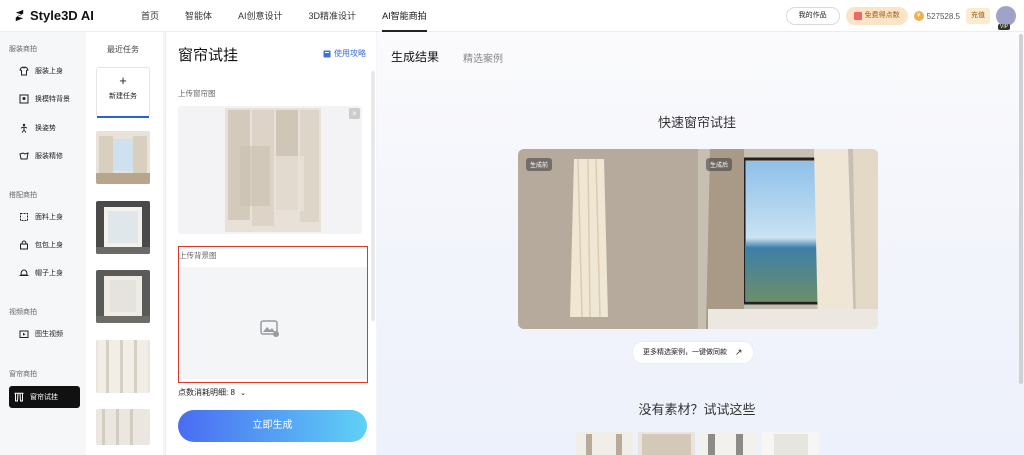 This screenshot has height=455, width=1024. Describe the element at coordinates (49, 156) in the screenshot. I see `sidebar-item-label: 服装精修` at that location.